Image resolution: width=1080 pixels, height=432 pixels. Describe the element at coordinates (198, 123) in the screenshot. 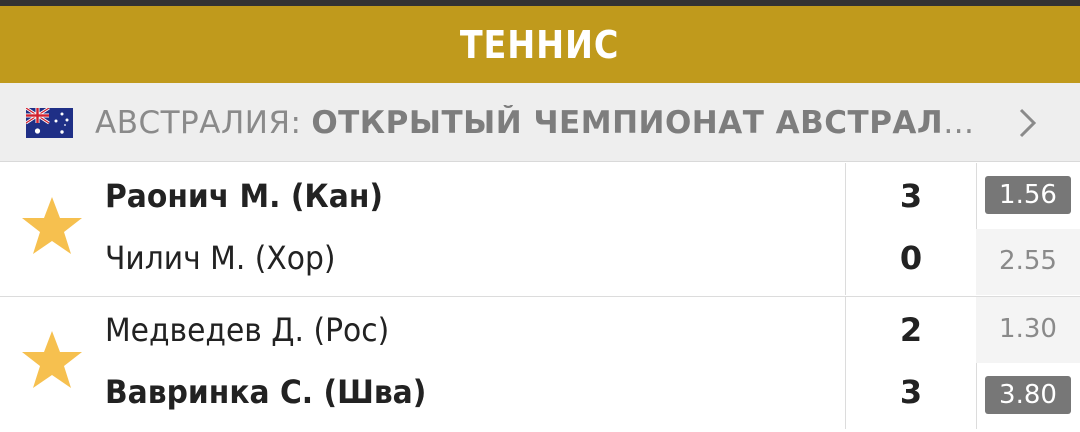

I see `league-country: АВСТРАЛИЯ:` at that location.